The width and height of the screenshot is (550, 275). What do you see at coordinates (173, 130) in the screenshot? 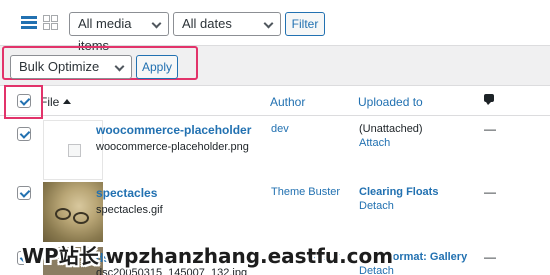
I see `media-title-link: woocommerce-placeholder` at bounding box center [173, 130].